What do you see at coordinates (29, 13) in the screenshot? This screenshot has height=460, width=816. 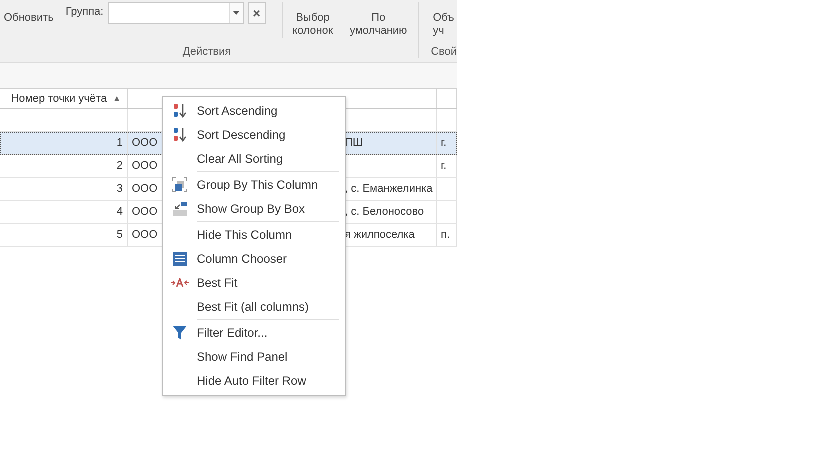 I see `refresh-button: Обновить` at bounding box center [29, 13].